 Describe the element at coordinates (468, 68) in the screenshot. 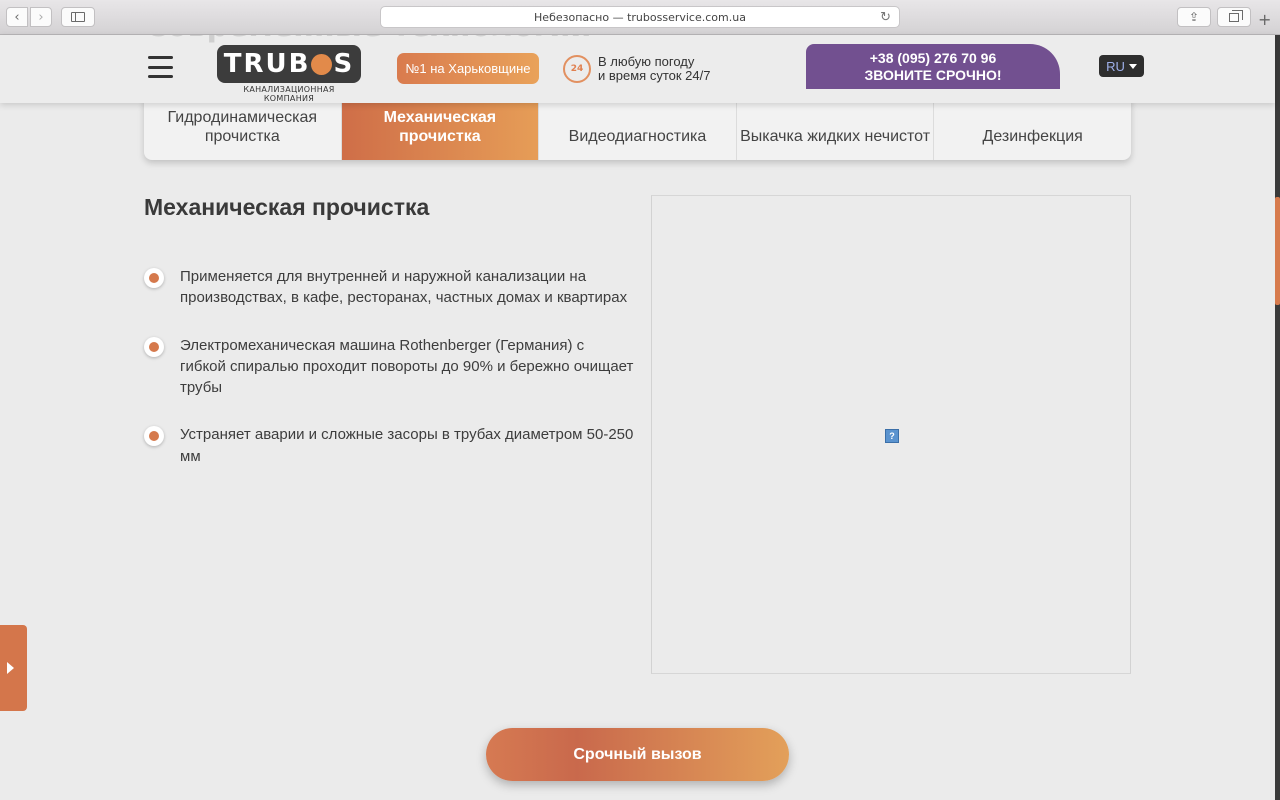

I see `region-badge: №1 на Харьковщине` at that location.